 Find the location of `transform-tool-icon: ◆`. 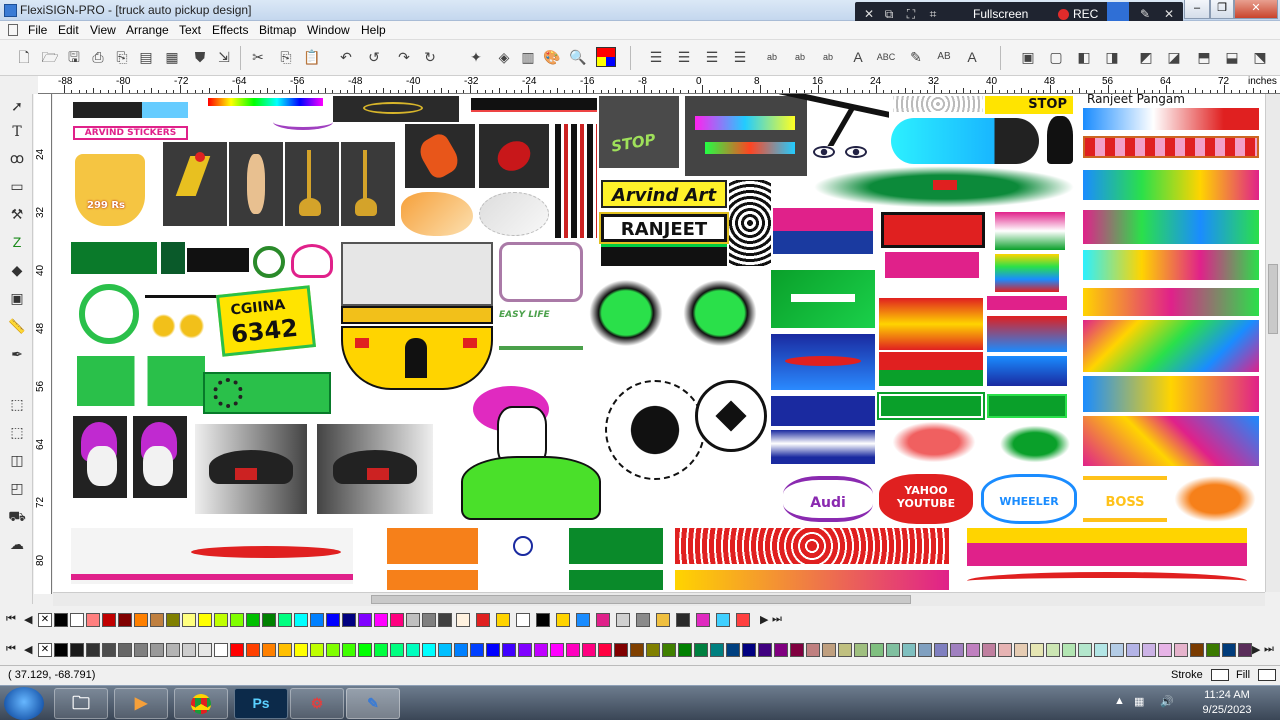

transform-tool-icon: ◆ is located at coordinates (17, 270).